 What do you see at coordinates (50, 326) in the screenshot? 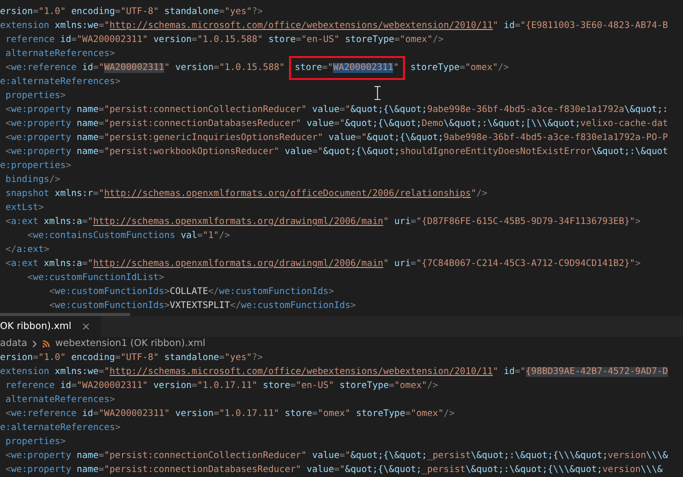
I see `editor-tab: OK ribbon).xml ×` at bounding box center [50, 326].